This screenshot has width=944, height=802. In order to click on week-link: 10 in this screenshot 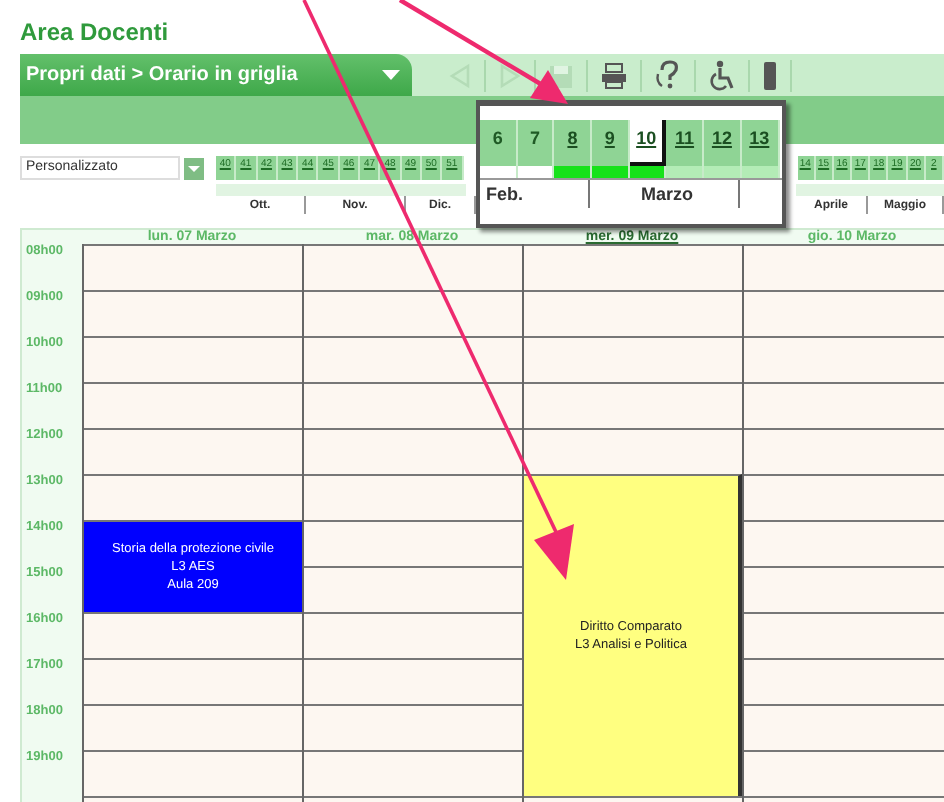, I will do `click(648, 143)`.